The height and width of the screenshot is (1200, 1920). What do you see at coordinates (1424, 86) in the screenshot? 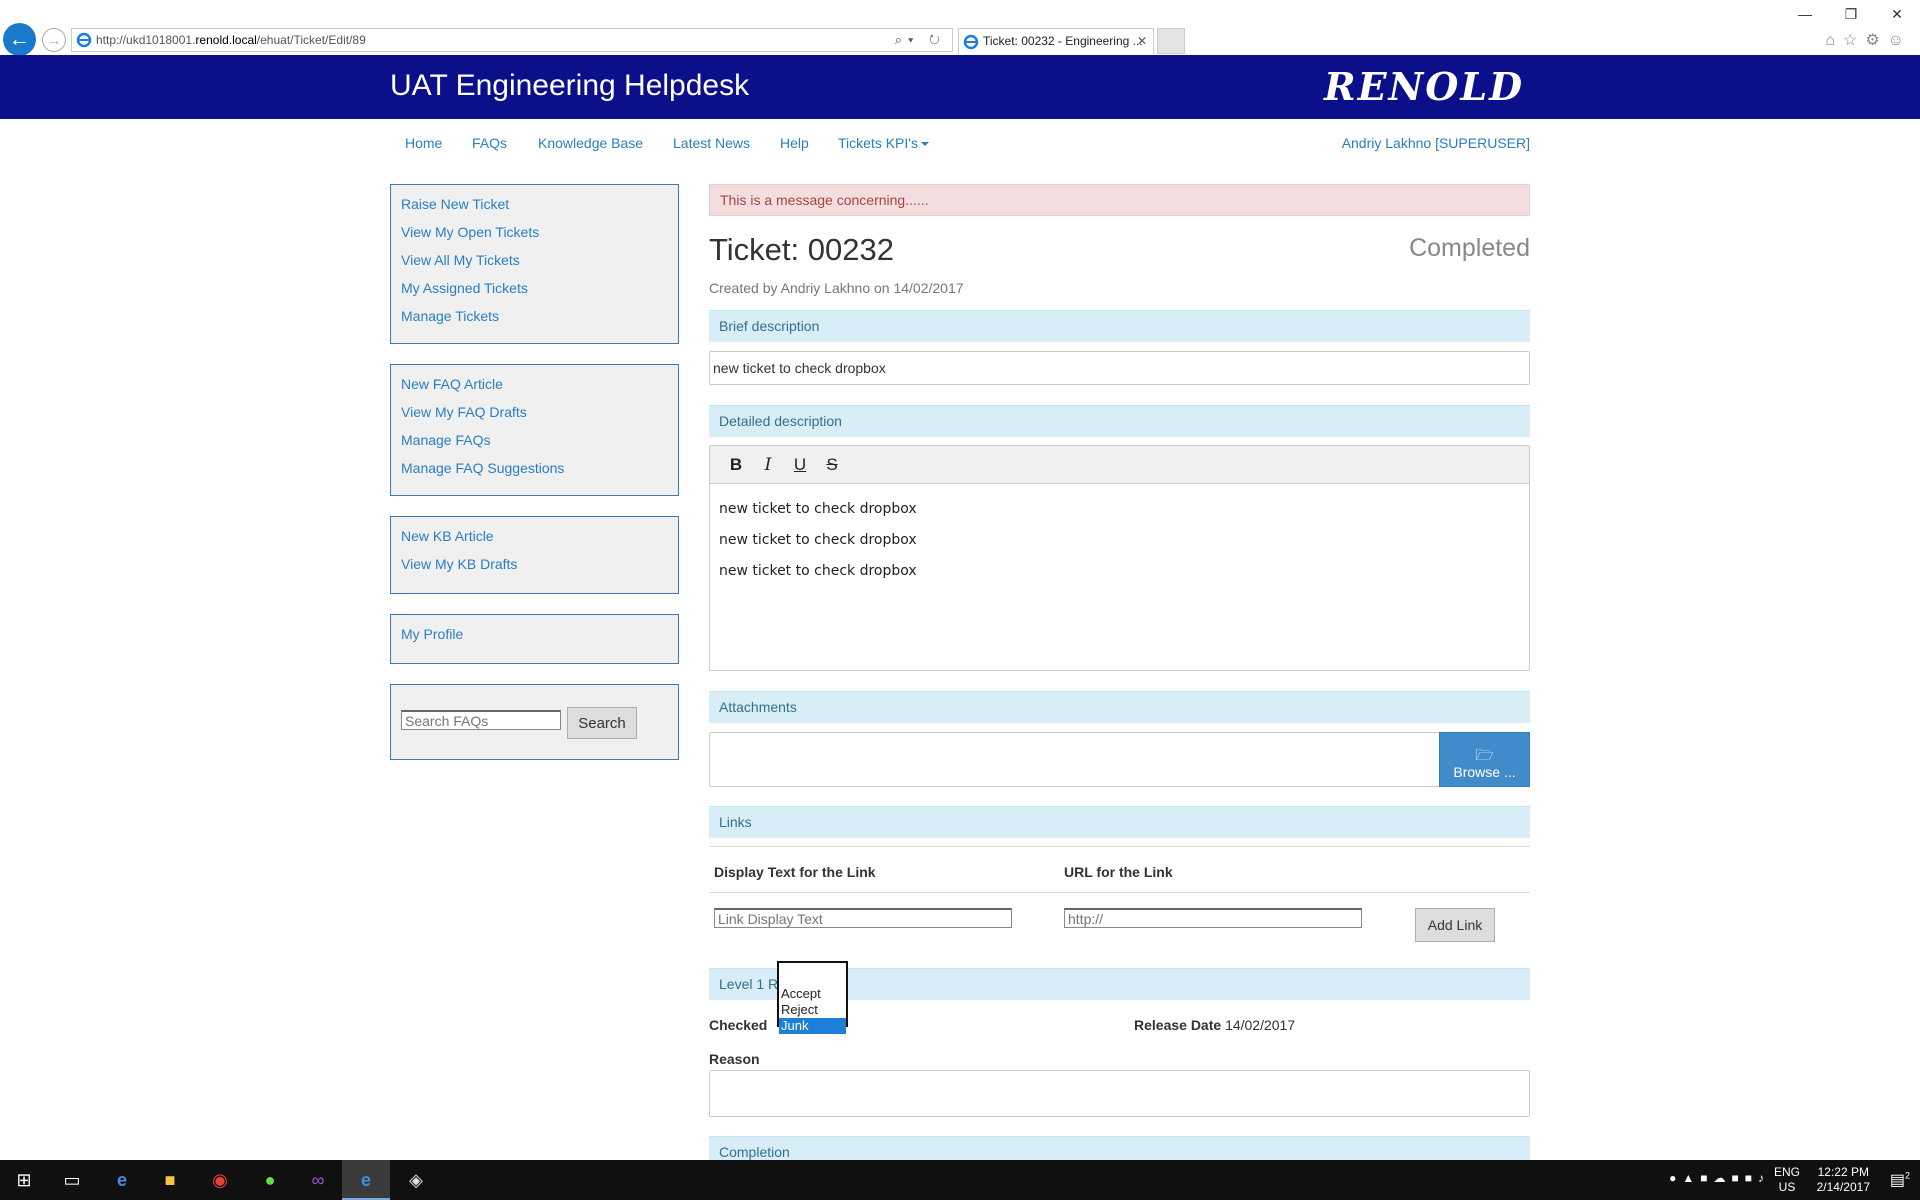
I see `renold-logo: RENOLD` at bounding box center [1424, 86].